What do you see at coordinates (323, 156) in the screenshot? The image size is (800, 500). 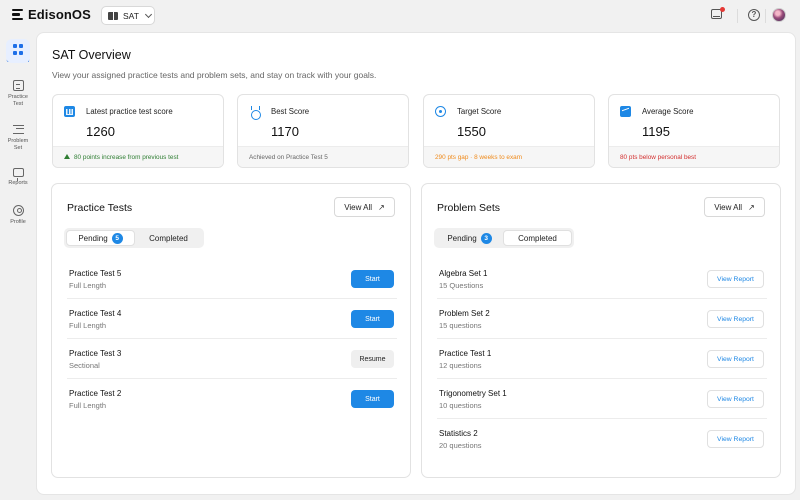 I see `stat-footer: Achieved on Practice Test 5` at bounding box center [323, 156].